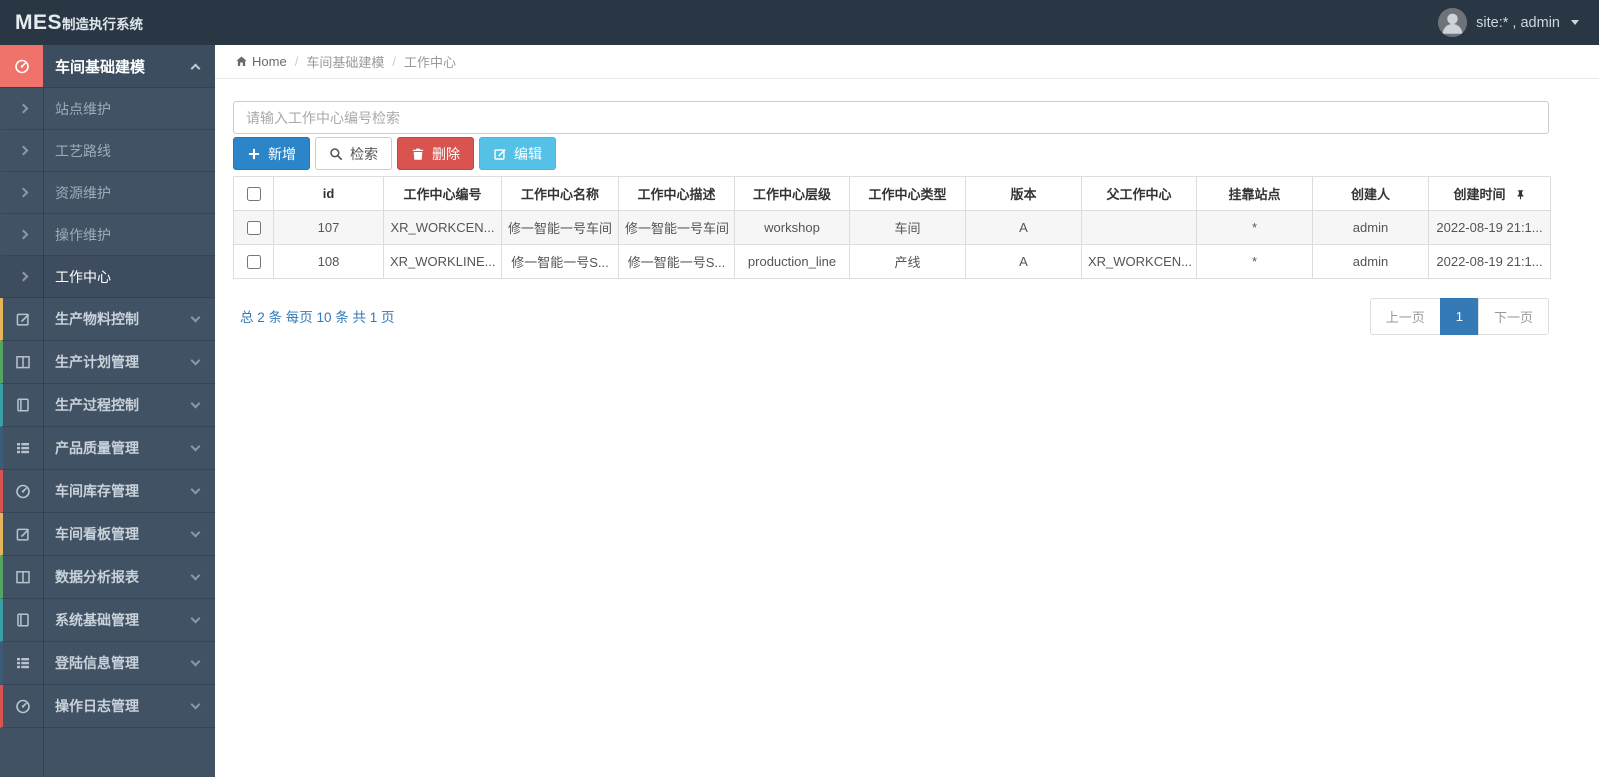 Image resolution: width=1599 pixels, height=777 pixels. What do you see at coordinates (336, 153) in the screenshot?
I see `search-icon` at bounding box center [336, 153].